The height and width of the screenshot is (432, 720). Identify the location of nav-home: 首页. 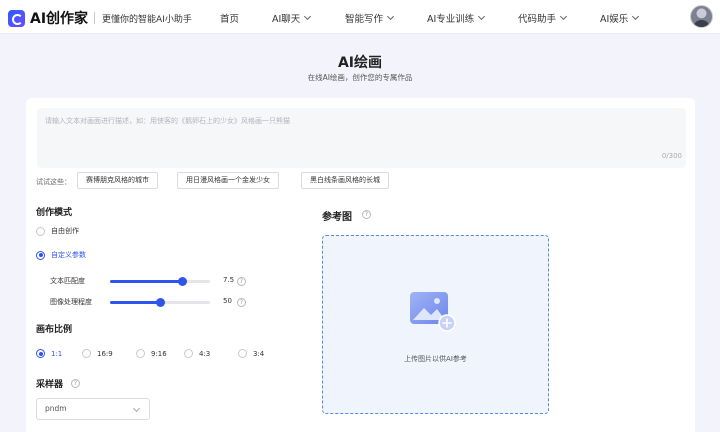
(229, 18).